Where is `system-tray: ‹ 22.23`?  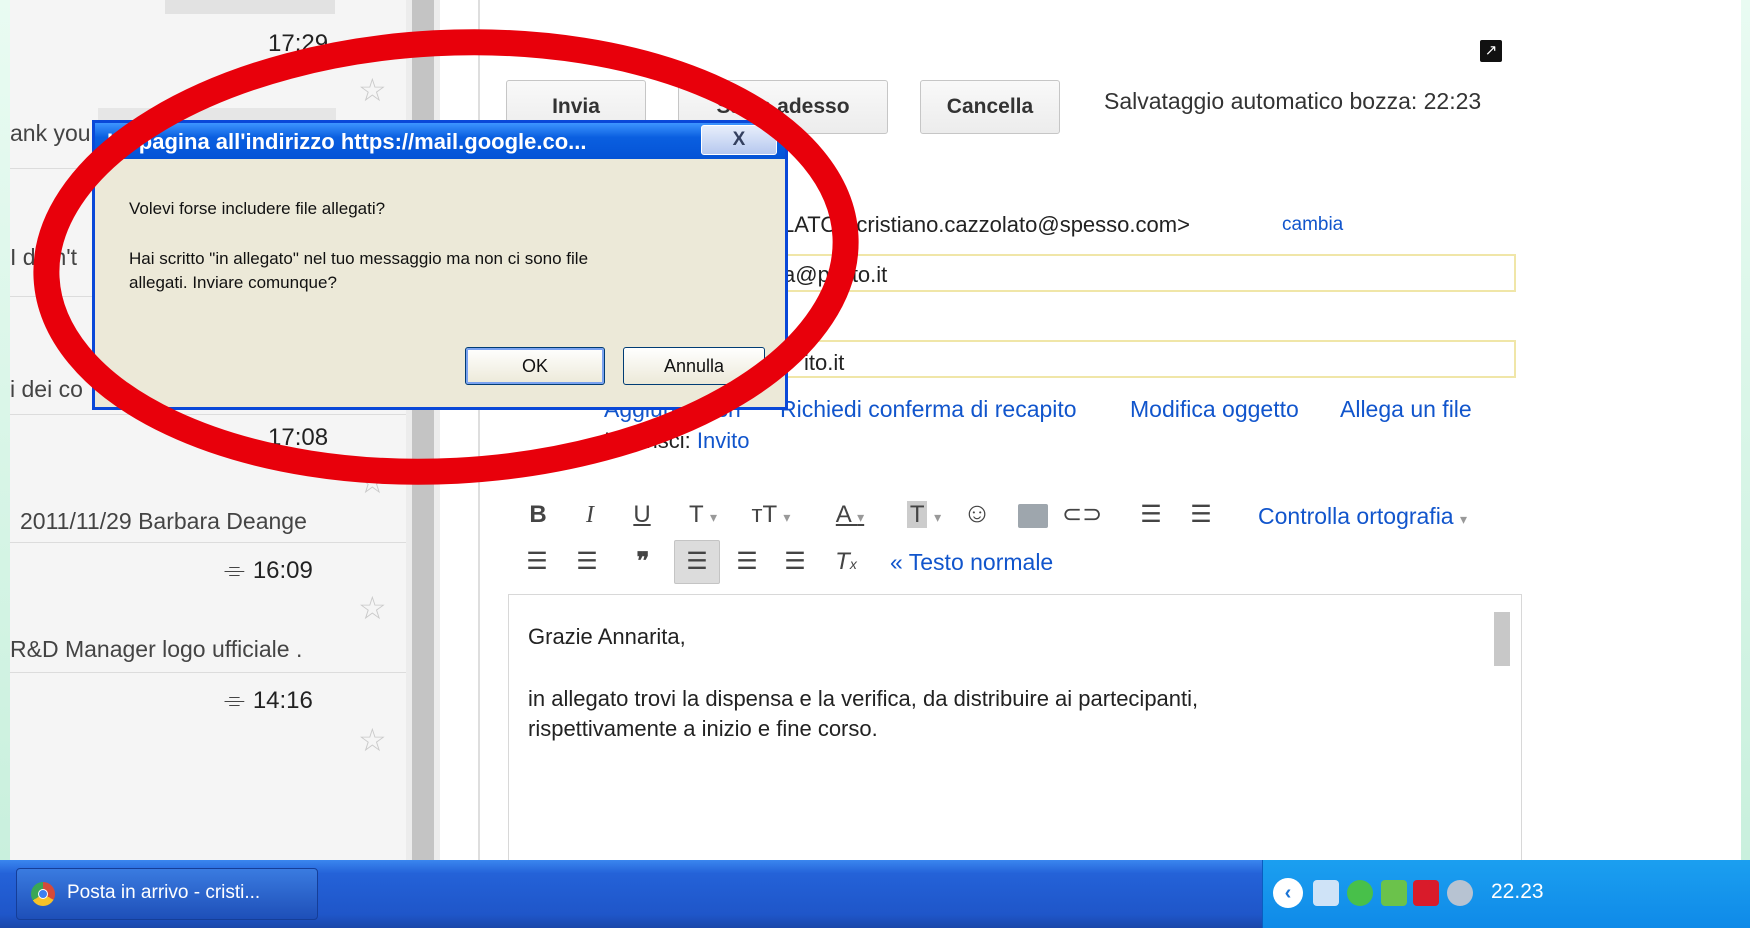 system-tray: ‹ 22.23 is located at coordinates (1506, 894).